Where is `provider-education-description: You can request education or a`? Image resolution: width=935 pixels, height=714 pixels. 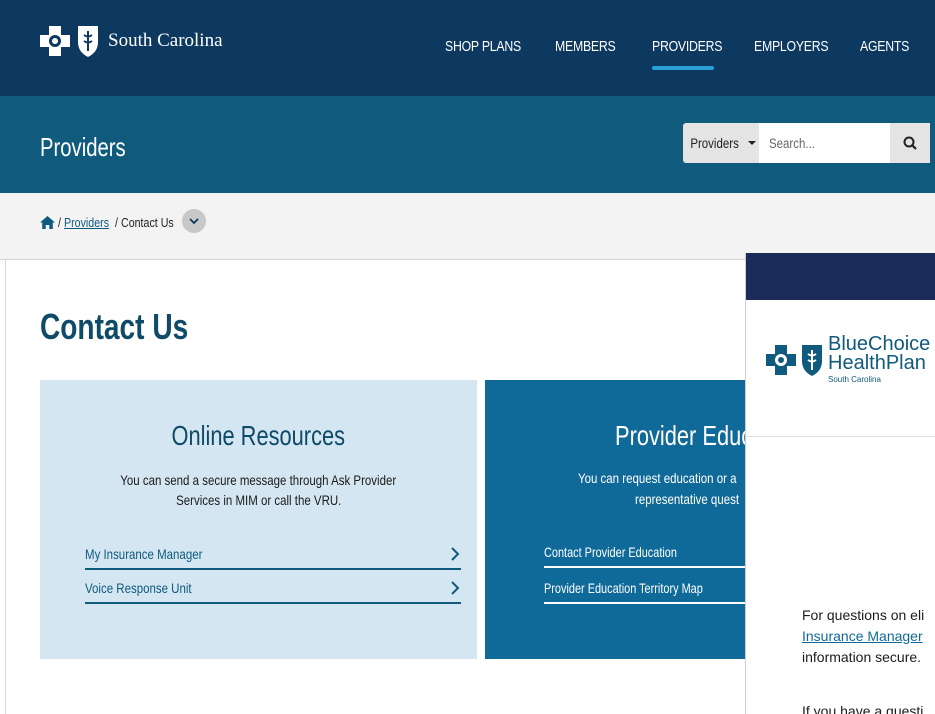
provider-education-description: You can request education or a is located at coordinates (657, 478).